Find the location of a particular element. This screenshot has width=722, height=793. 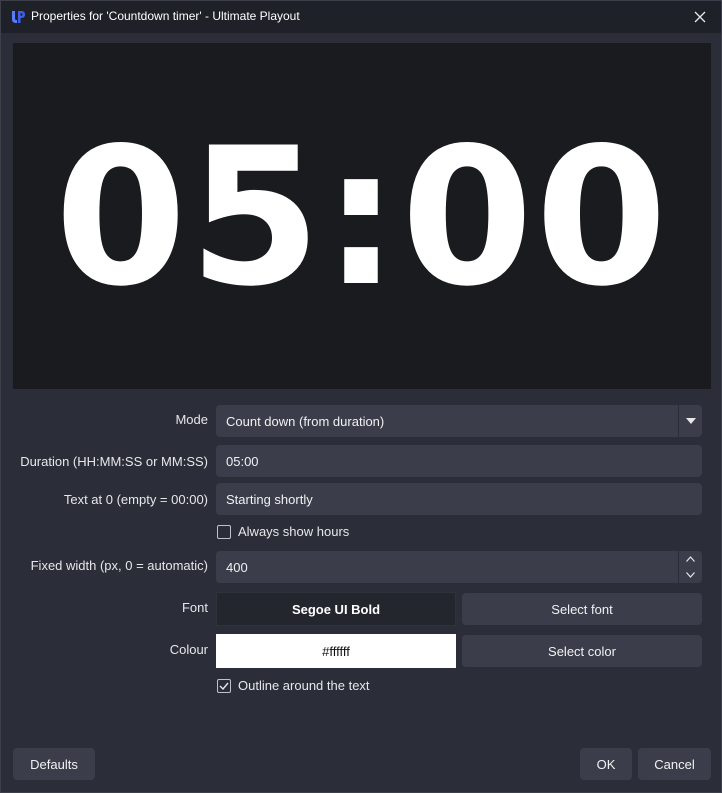

text-at-zero-value: Starting shortly is located at coordinates (269, 499).